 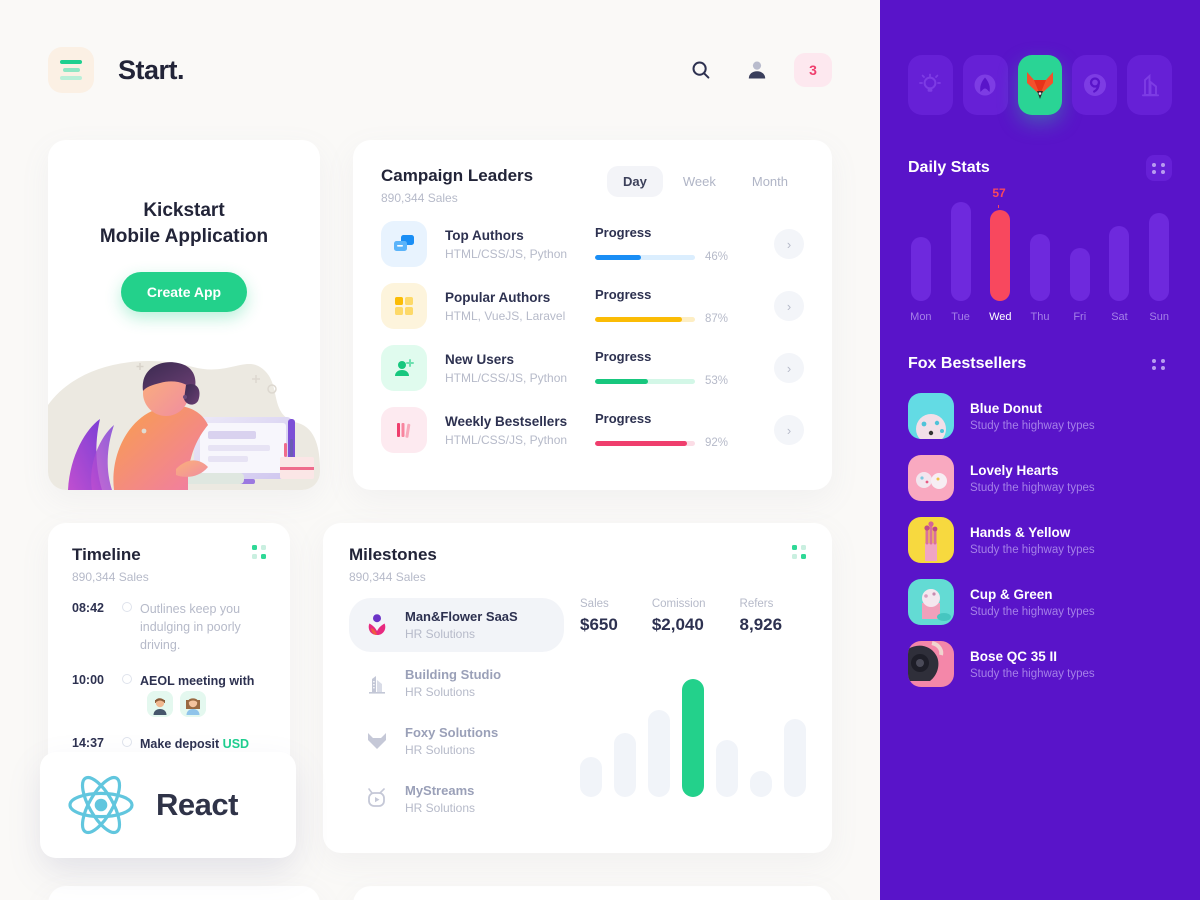 I want to click on progress-label: Progress, so click(x=623, y=294).